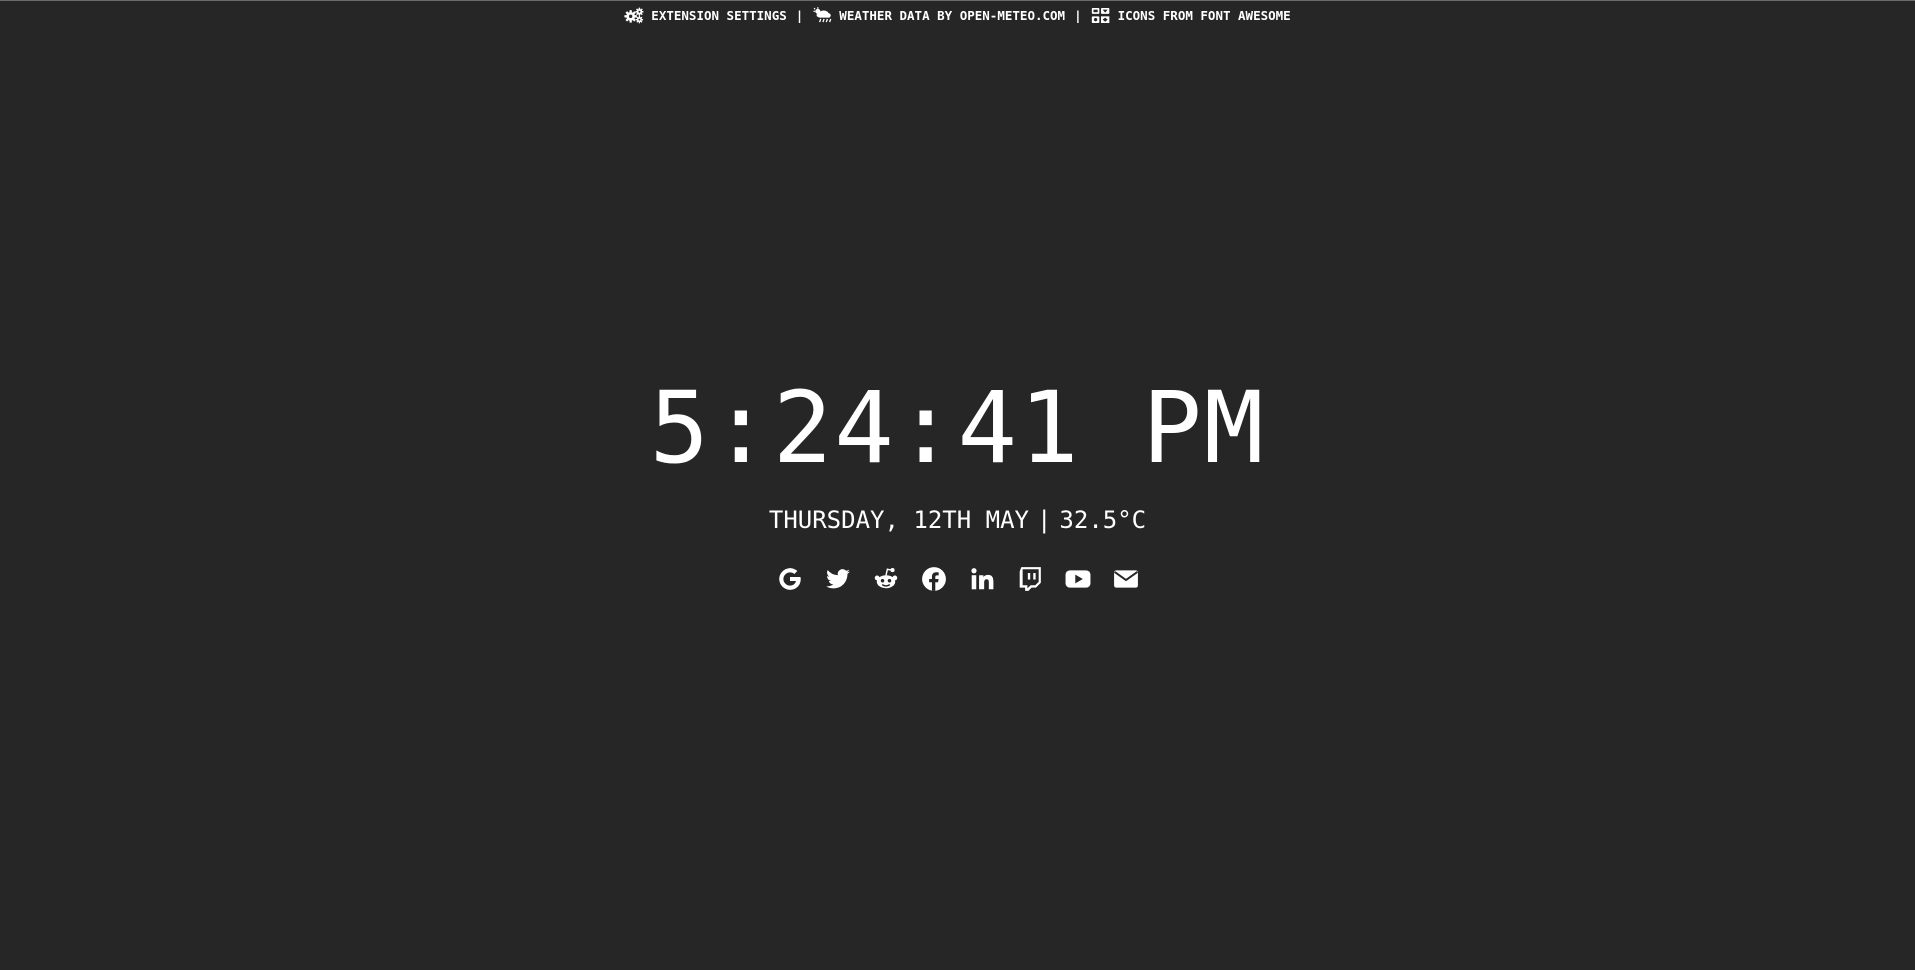 Image resolution: width=1915 pixels, height=970 pixels. I want to click on twitch-icon, so click(1030, 579).